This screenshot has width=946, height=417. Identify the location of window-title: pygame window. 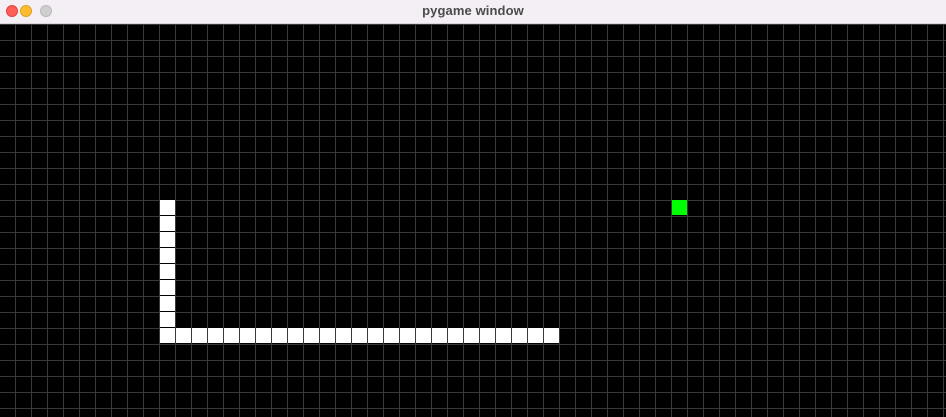
(473, 10).